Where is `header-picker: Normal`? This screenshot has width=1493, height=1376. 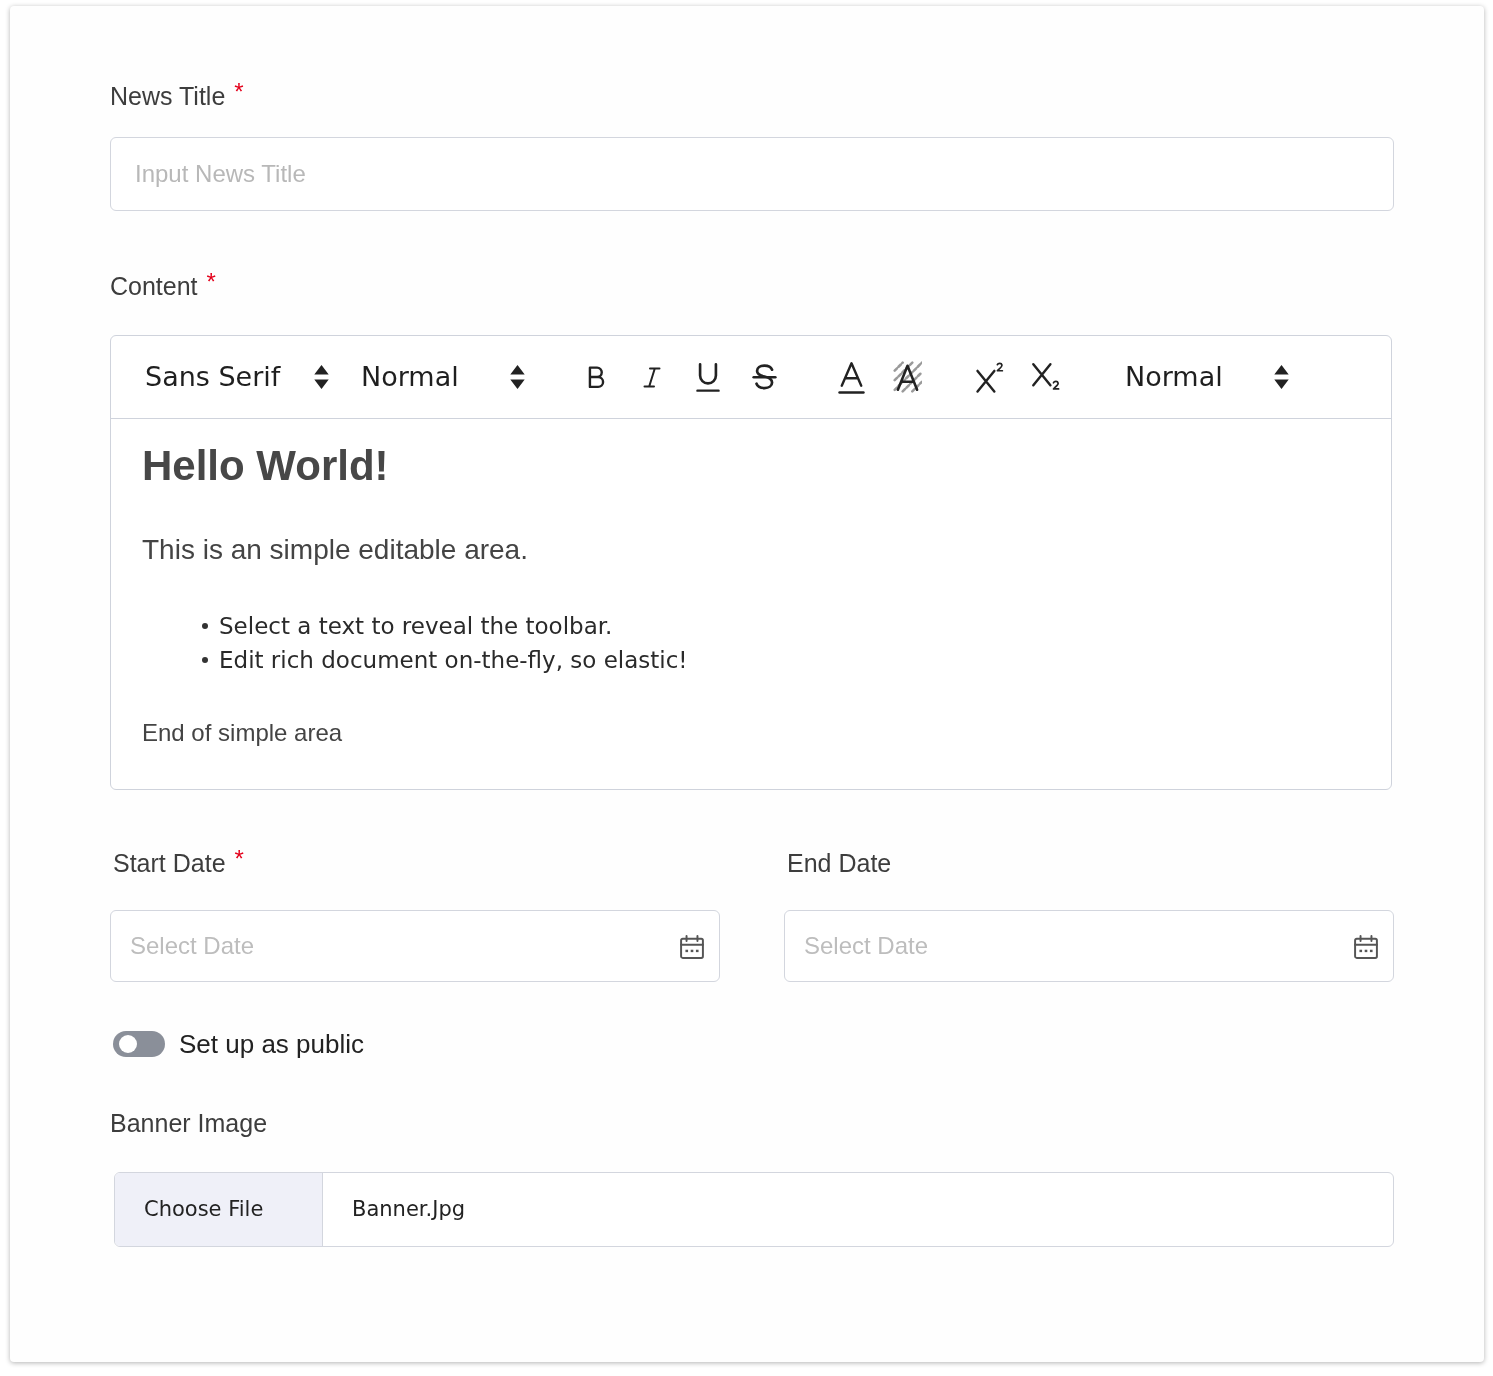
header-picker: Normal is located at coordinates (1208, 377).